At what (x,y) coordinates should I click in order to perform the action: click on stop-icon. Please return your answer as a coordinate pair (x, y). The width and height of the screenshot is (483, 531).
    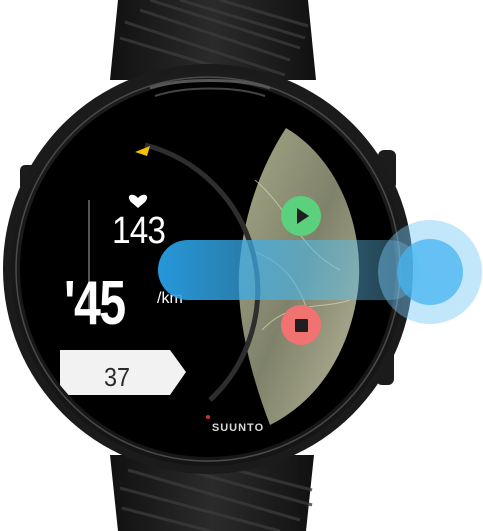
    Looking at the image, I should click on (301, 325).